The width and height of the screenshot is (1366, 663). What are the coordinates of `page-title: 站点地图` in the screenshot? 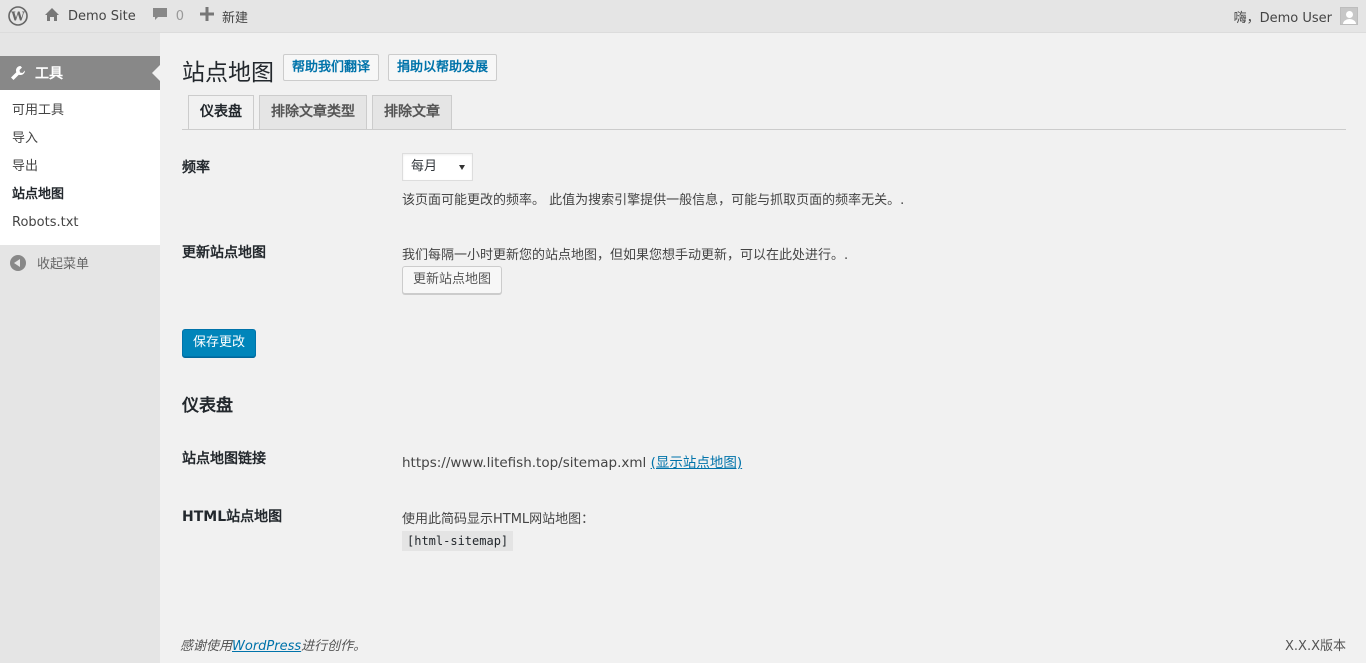 It's located at (228, 73).